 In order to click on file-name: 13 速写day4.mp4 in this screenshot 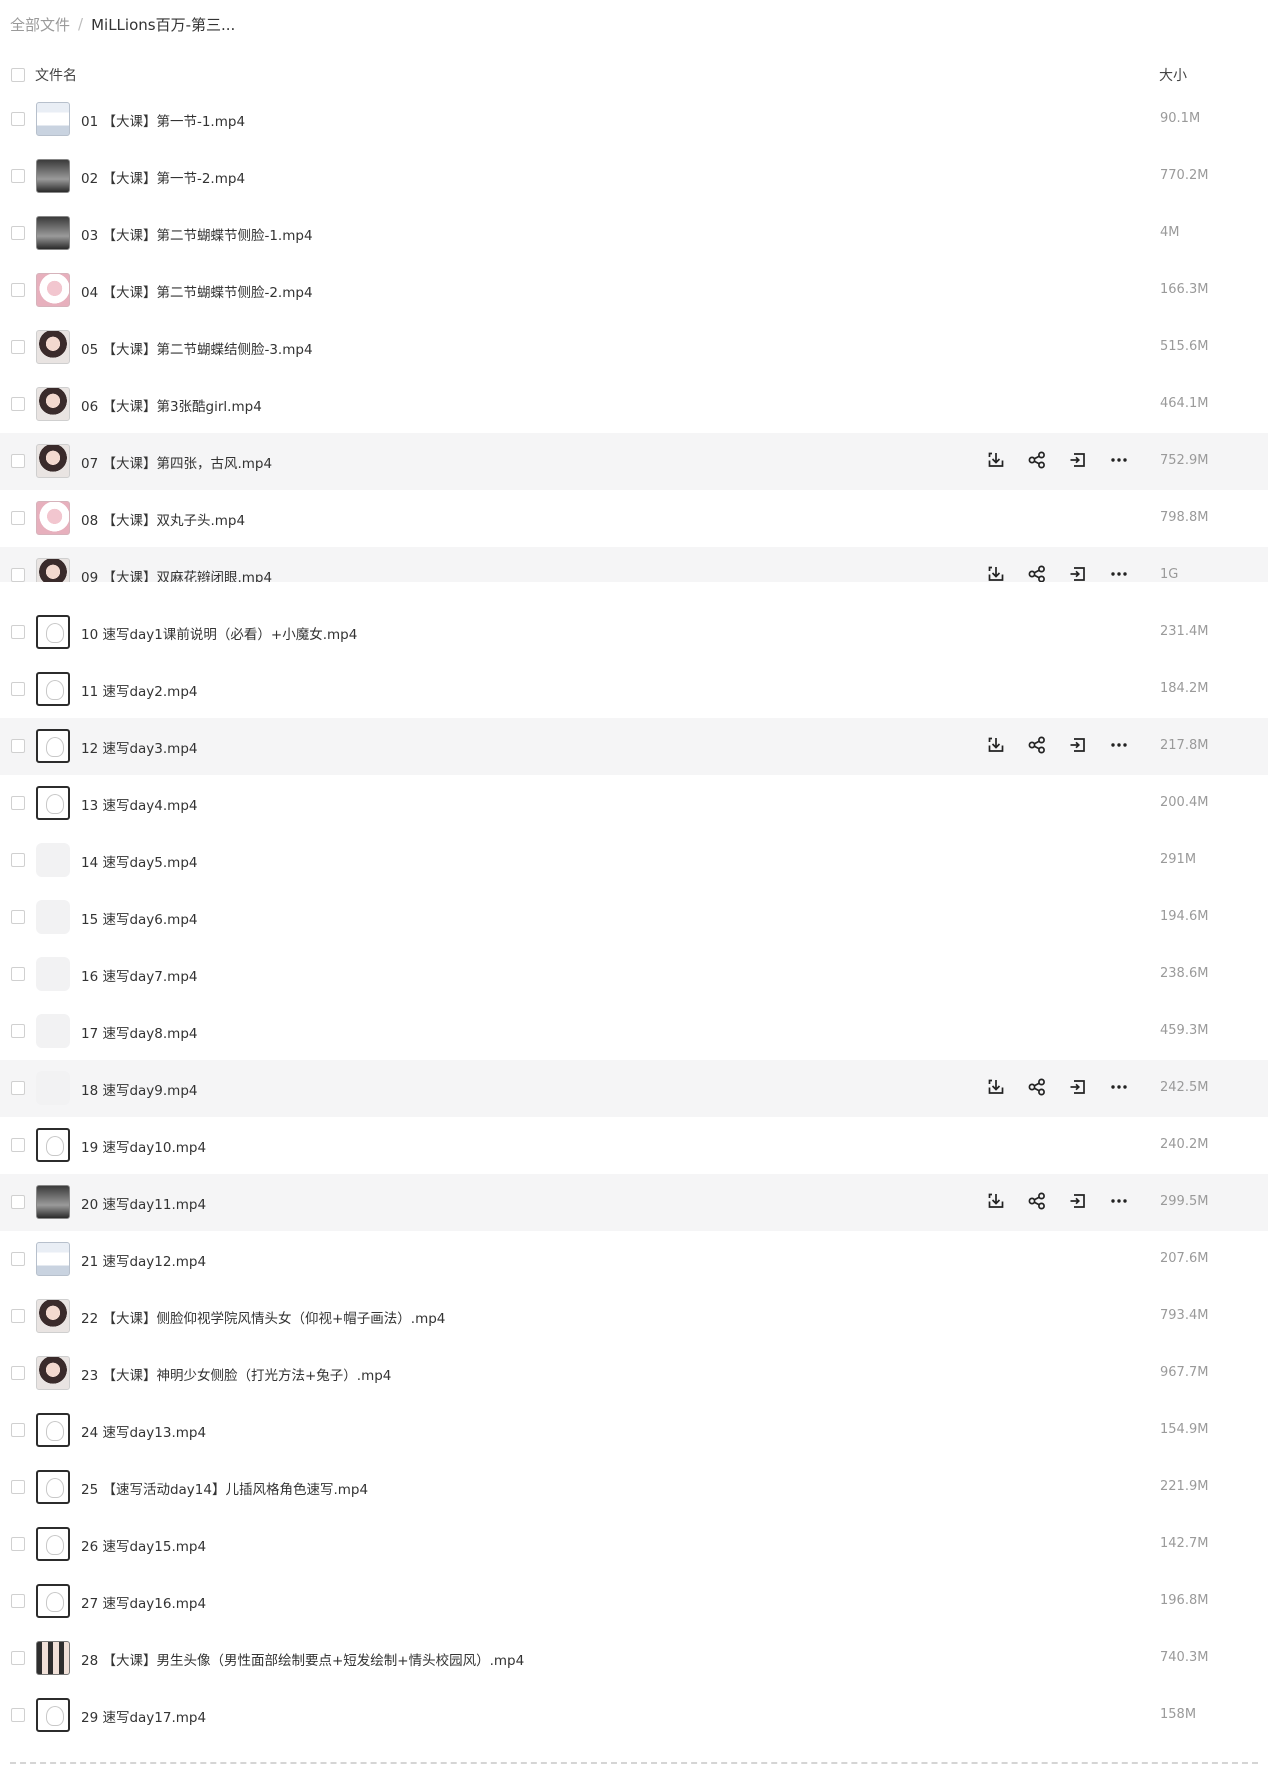, I will do `click(139, 804)`.